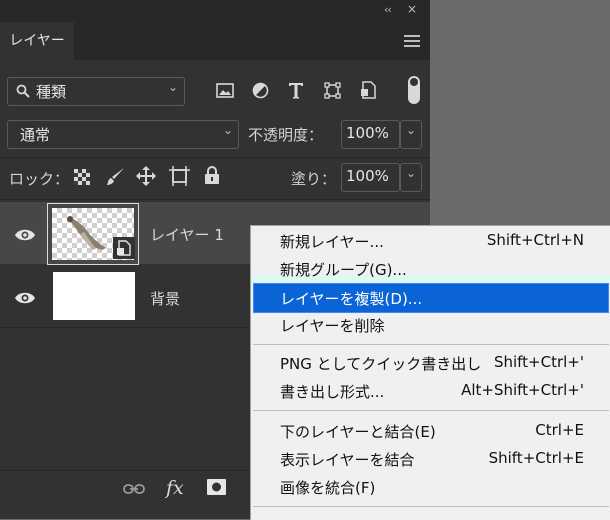  Describe the element at coordinates (37, 41) in the screenshot. I see `tab-layers: レイヤー` at that location.